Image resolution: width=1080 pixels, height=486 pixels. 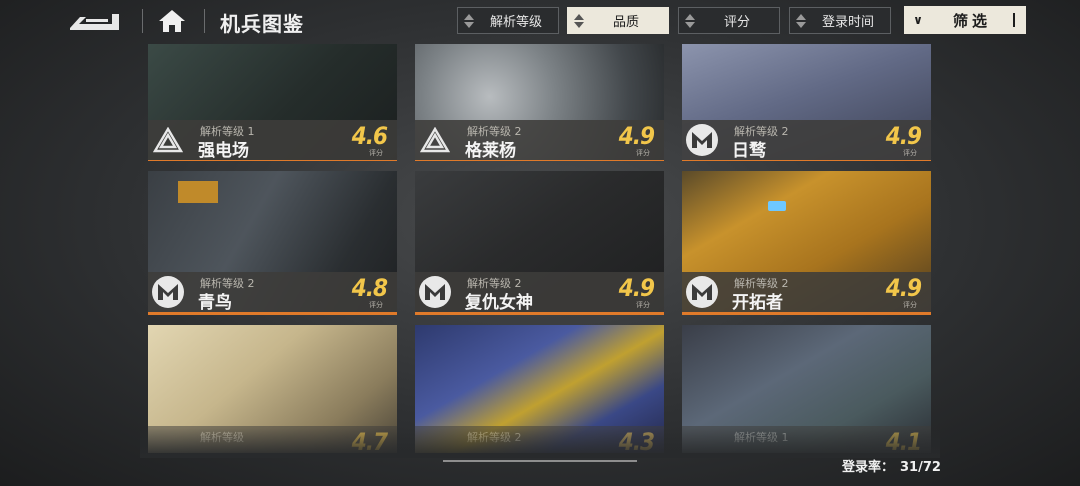 I want to click on mech-card: 解析等级 2 日骛 4.9 评分, so click(x=806, y=102).